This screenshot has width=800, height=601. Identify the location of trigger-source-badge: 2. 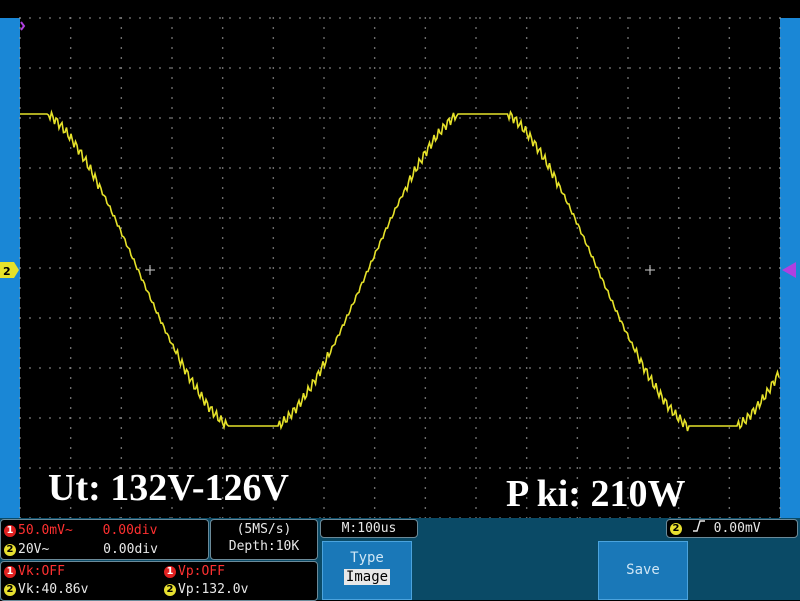
(676, 528).